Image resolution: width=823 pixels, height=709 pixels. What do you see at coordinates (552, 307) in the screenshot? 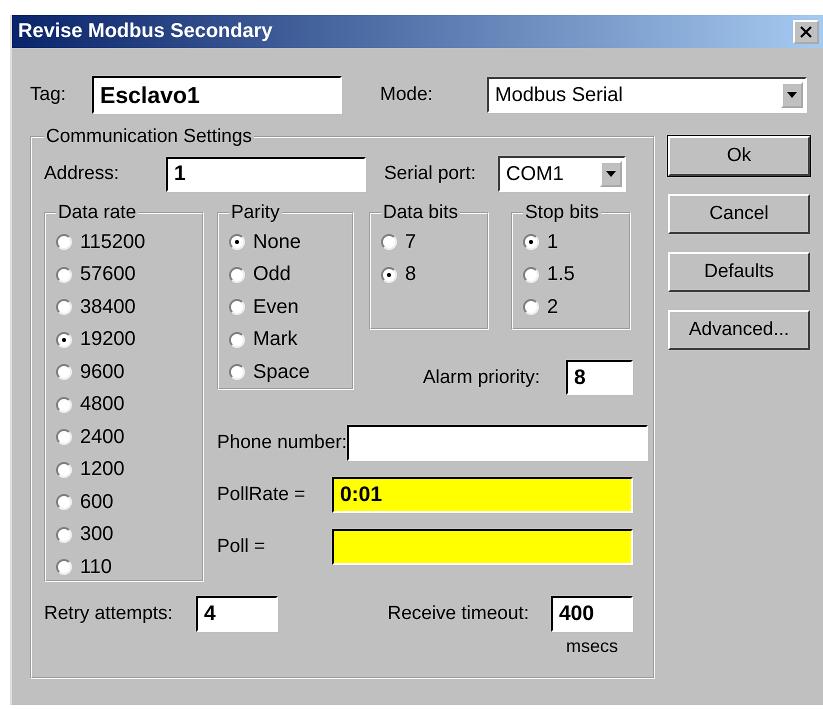
I see `option-label: 2` at bounding box center [552, 307].